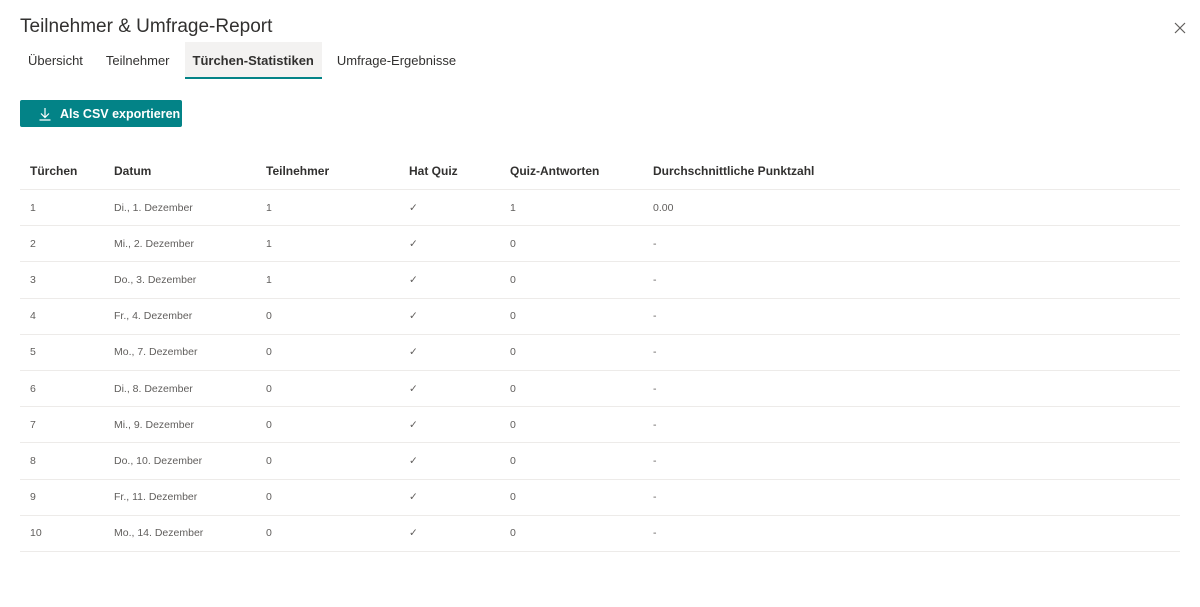 Image resolution: width=1200 pixels, height=607 pixels. What do you see at coordinates (153, 207) in the screenshot?
I see `cell-datum: Di., 1. Dezember` at bounding box center [153, 207].